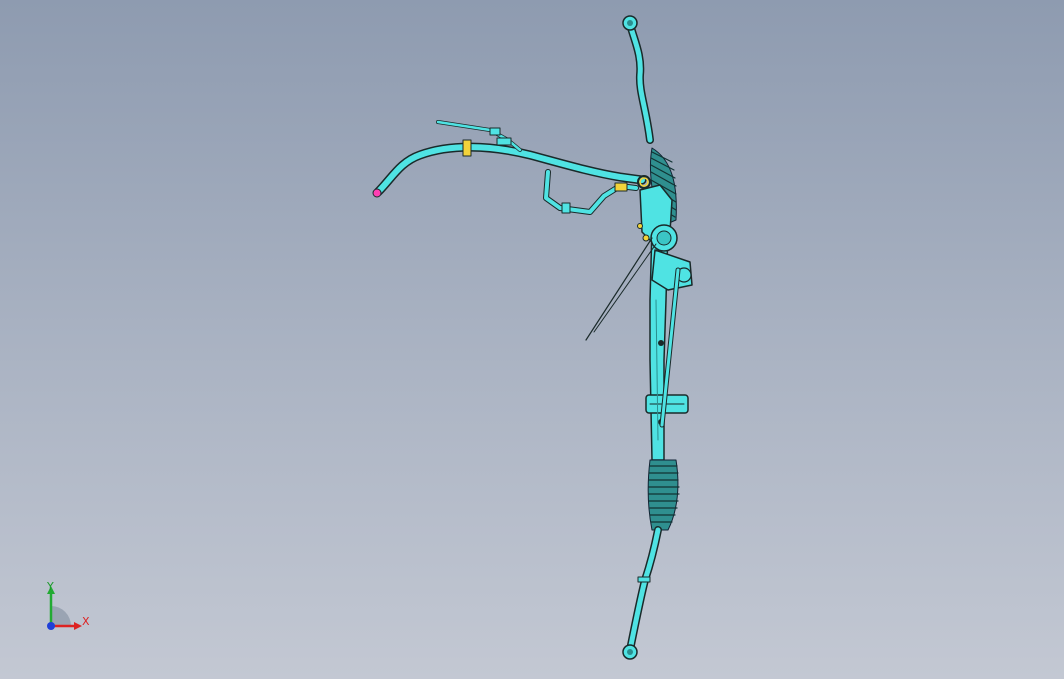 The height and width of the screenshot is (679, 1064). I want to click on hydraulic-hose, so click(509, 168).